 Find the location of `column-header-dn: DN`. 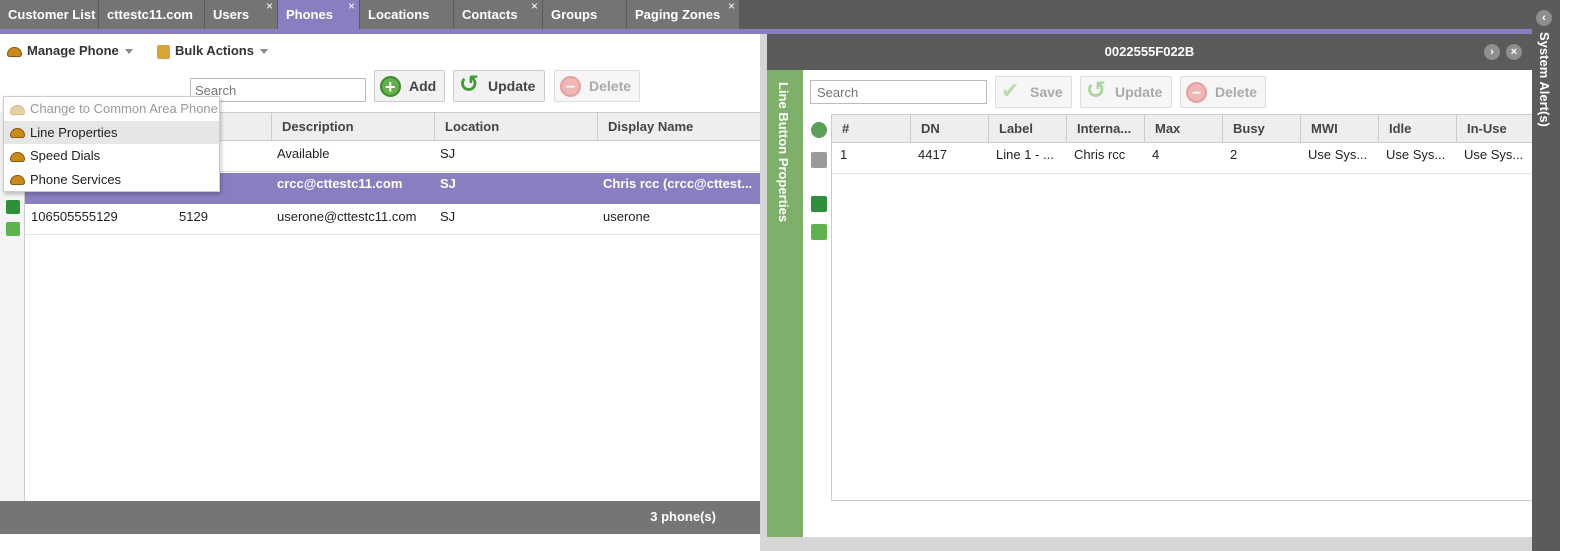

column-header-dn: DN is located at coordinates (949, 129).